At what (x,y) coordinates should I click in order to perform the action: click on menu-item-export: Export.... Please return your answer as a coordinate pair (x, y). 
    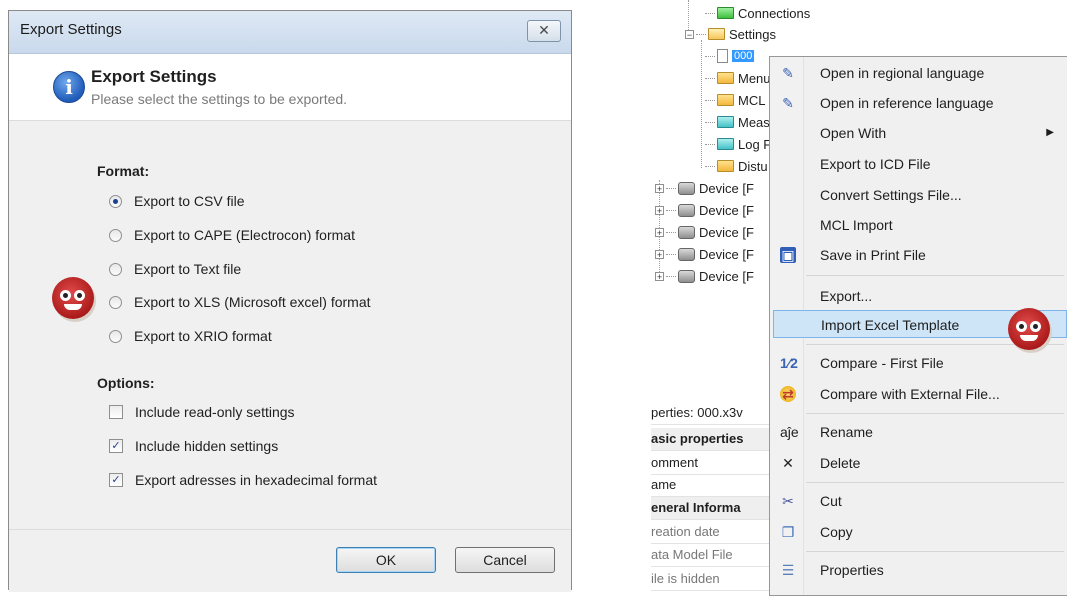
    Looking at the image, I should click on (918, 296).